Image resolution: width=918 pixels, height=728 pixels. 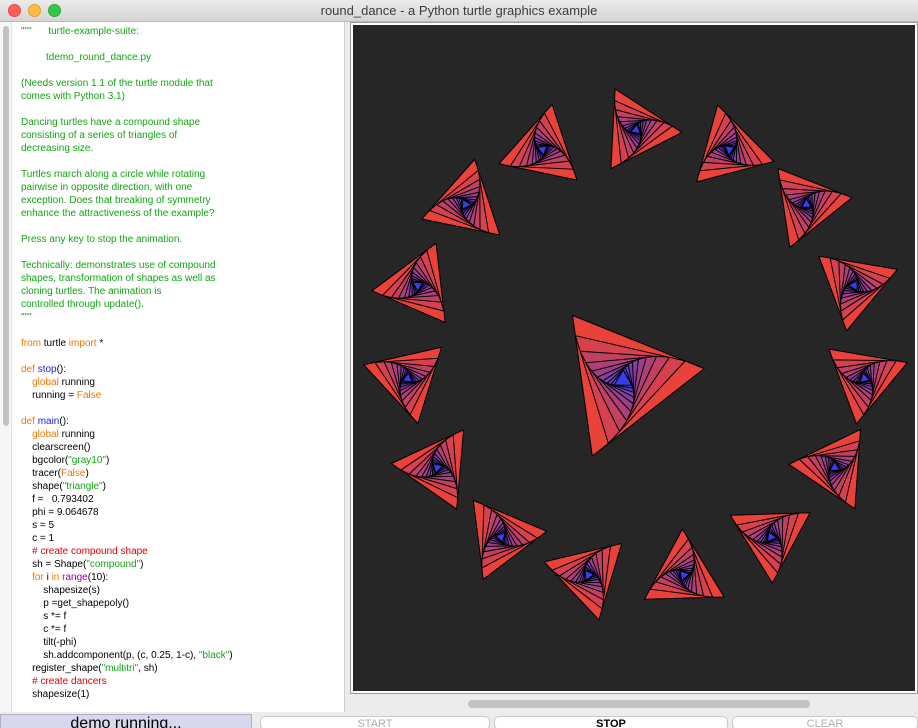 What do you see at coordinates (60, 590) in the screenshot?
I see `code-token: shapesize(s)` at bounding box center [60, 590].